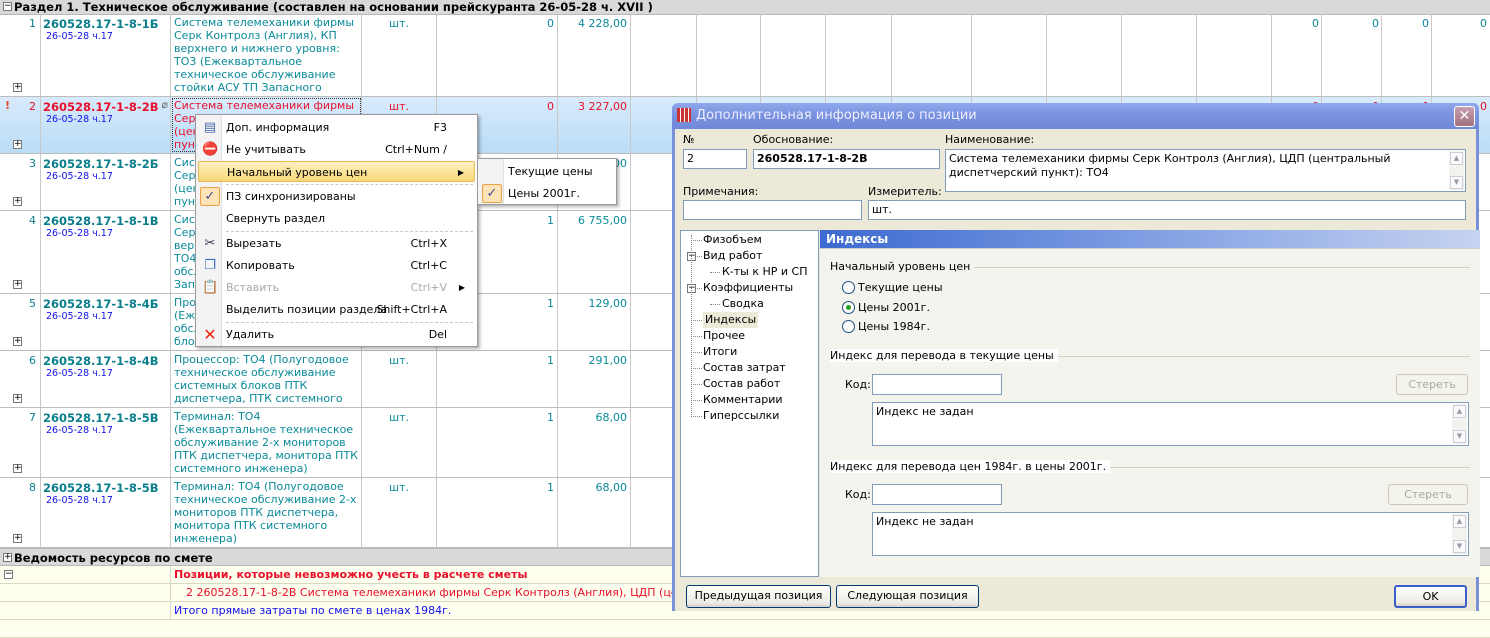  Describe the element at coordinates (741, 416) in the screenshot. I see `tree-item: Гиперссылки` at that location.